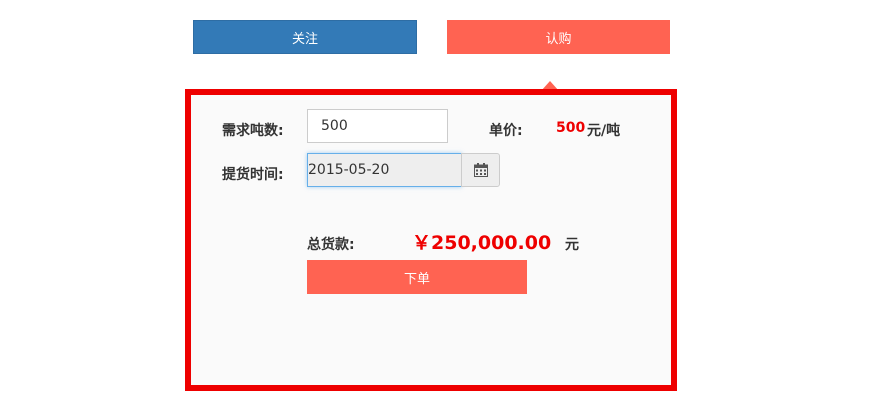 Image resolution: width=886 pixels, height=415 pixels. I want to click on total-amount-value: ￥250,000.00, so click(482, 243).